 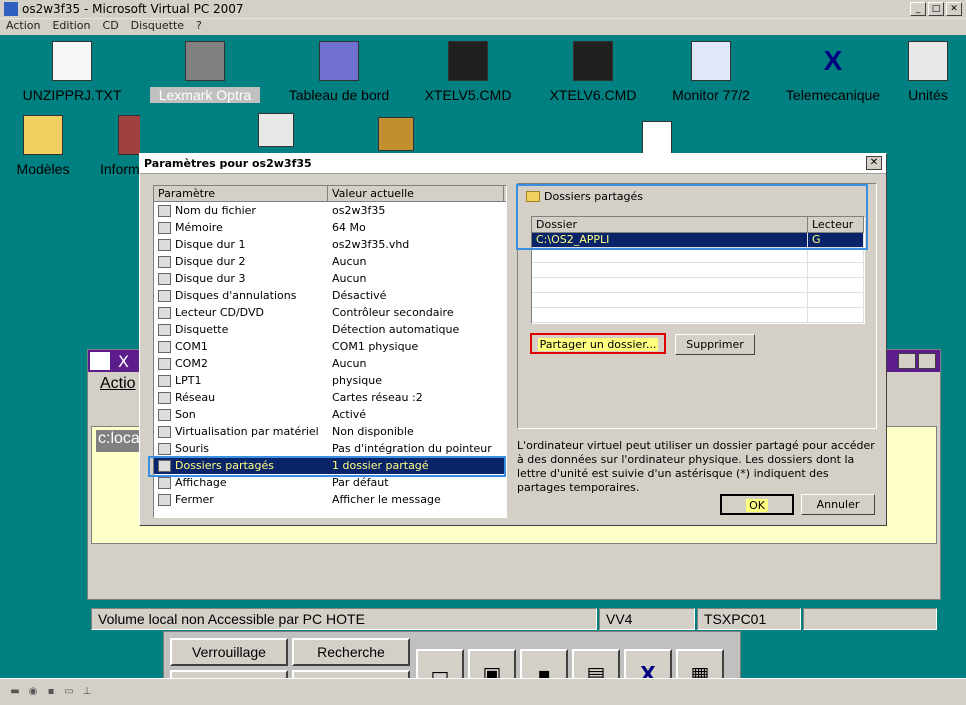 I want to click on xwin-title: X, so click(x=123, y=361).